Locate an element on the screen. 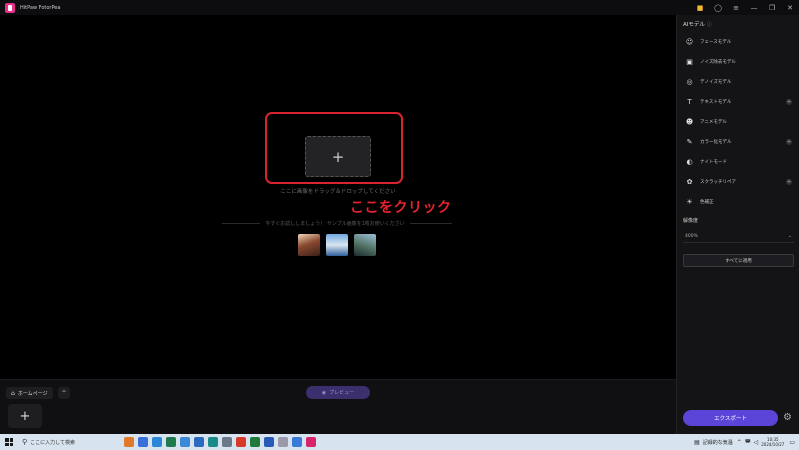 This screenshot has width=799, height=450. clock: 10:35 2024/10/27 is located at coordinates (772, 442).